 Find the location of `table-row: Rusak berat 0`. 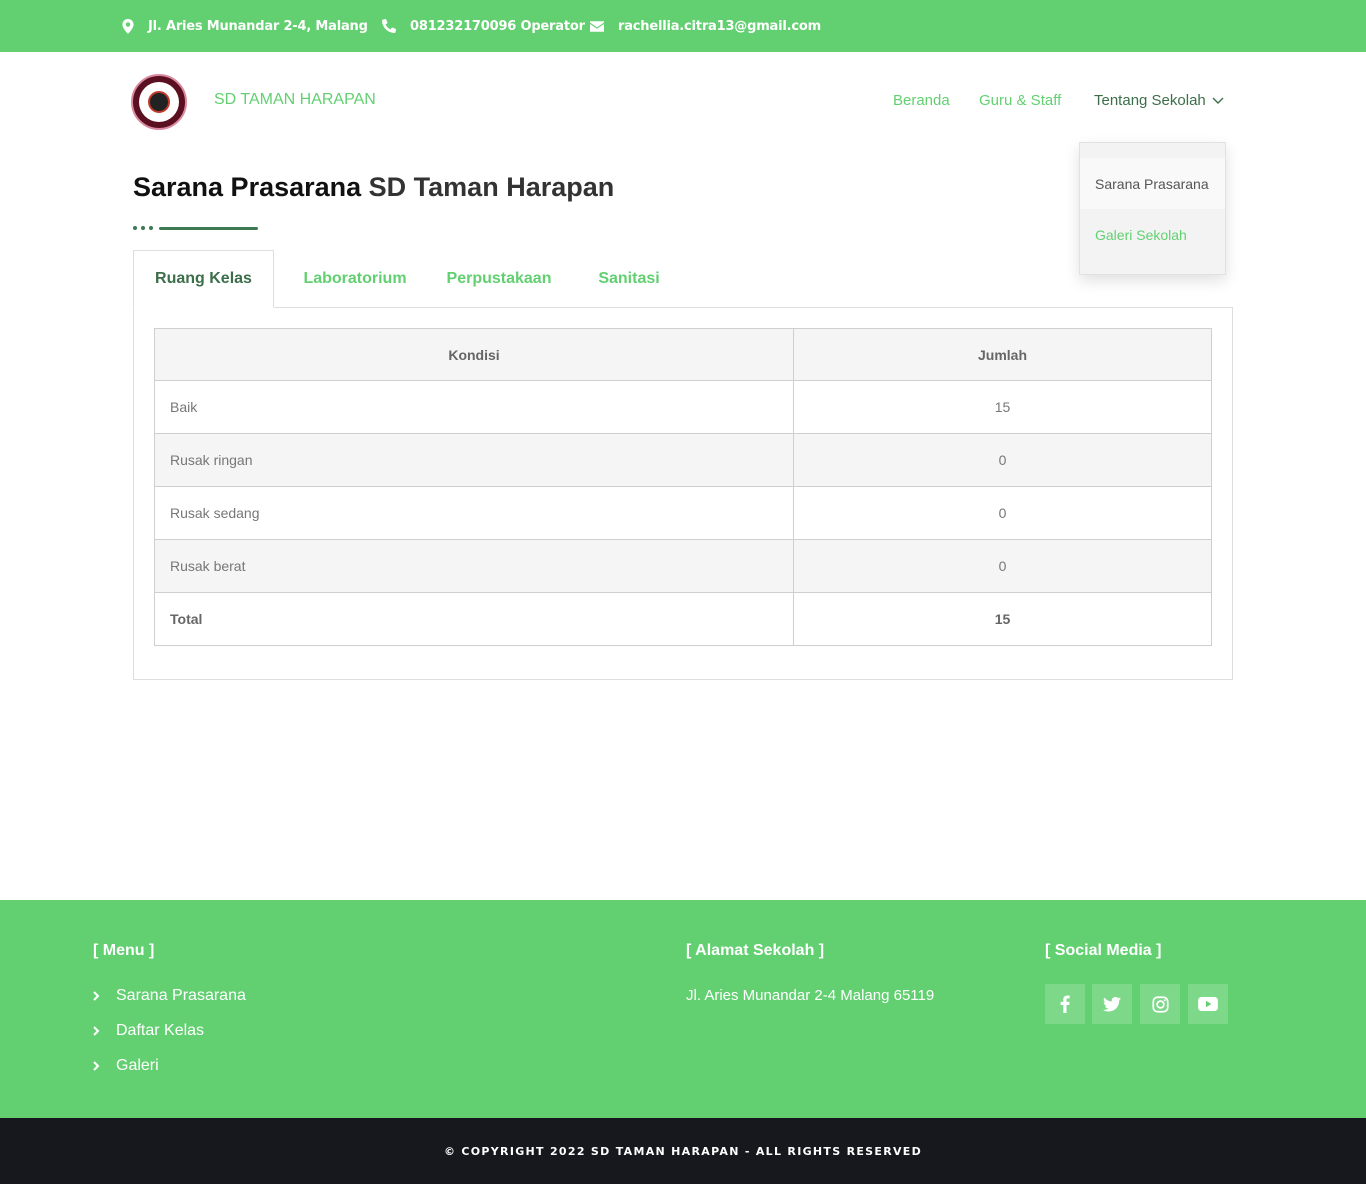

table-row: Rusak berat 0 is located at coordinates (683, 566).